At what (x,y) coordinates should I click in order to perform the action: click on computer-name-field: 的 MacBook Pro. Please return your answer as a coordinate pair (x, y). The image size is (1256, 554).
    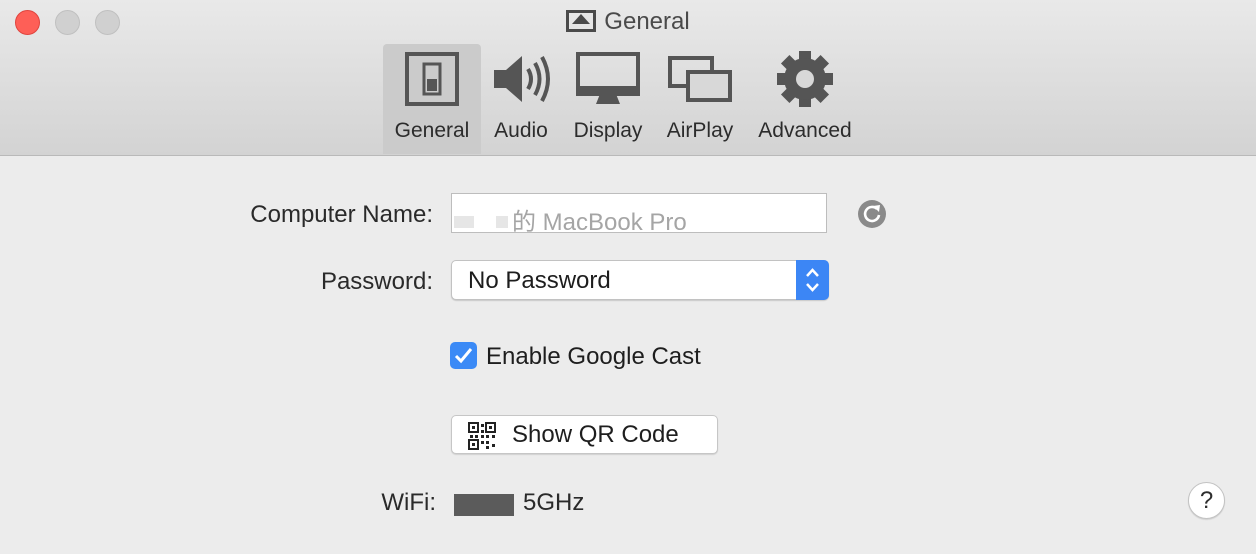
    Looking at the image, I should click on (639, 214).